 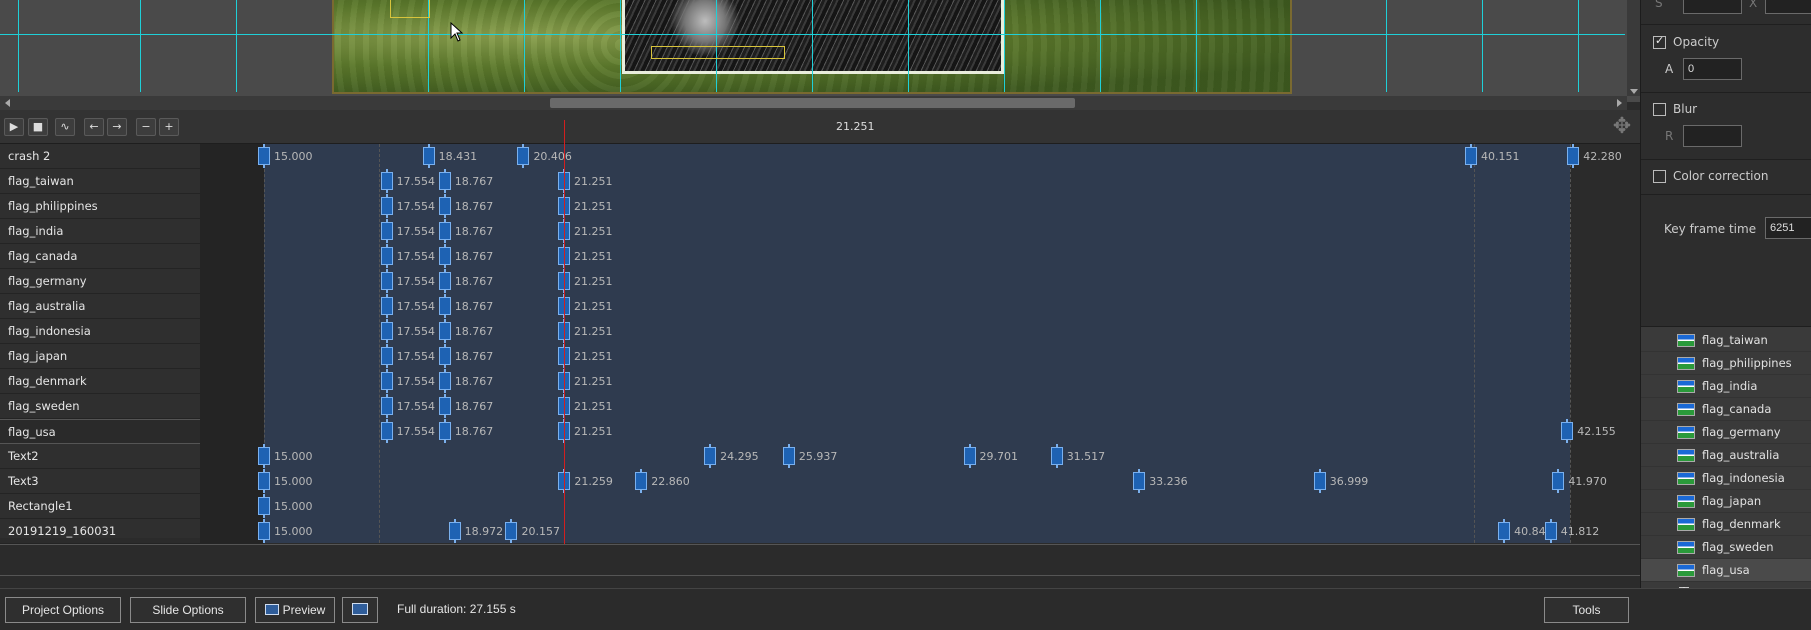 I want to click on scrollbar-thumb, so click(x=812, y=103).